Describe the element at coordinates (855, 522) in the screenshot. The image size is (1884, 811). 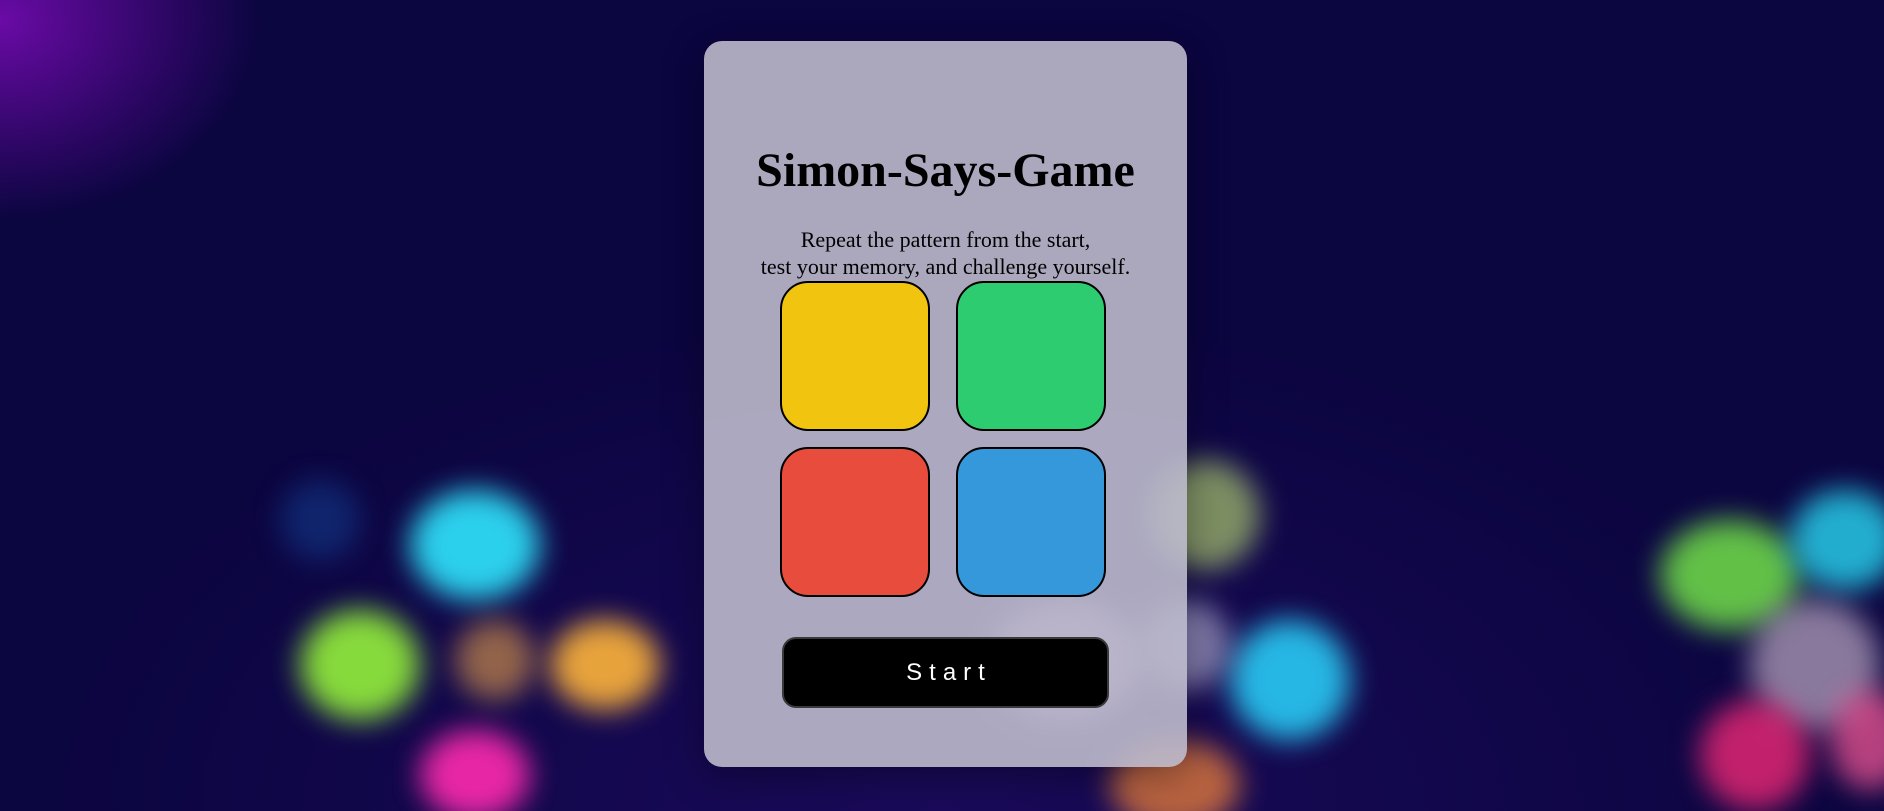
I see `red-pad` at that location.